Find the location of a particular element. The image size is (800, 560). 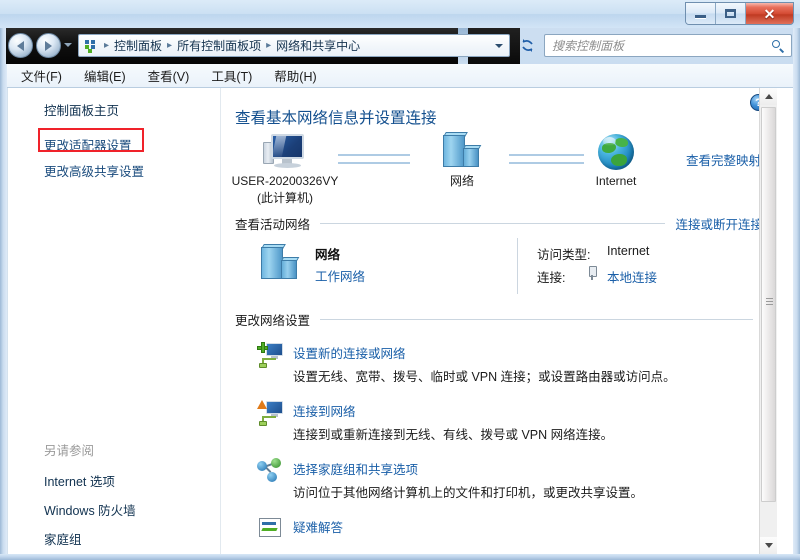

maximize-button is located at coordinates (731, 13).